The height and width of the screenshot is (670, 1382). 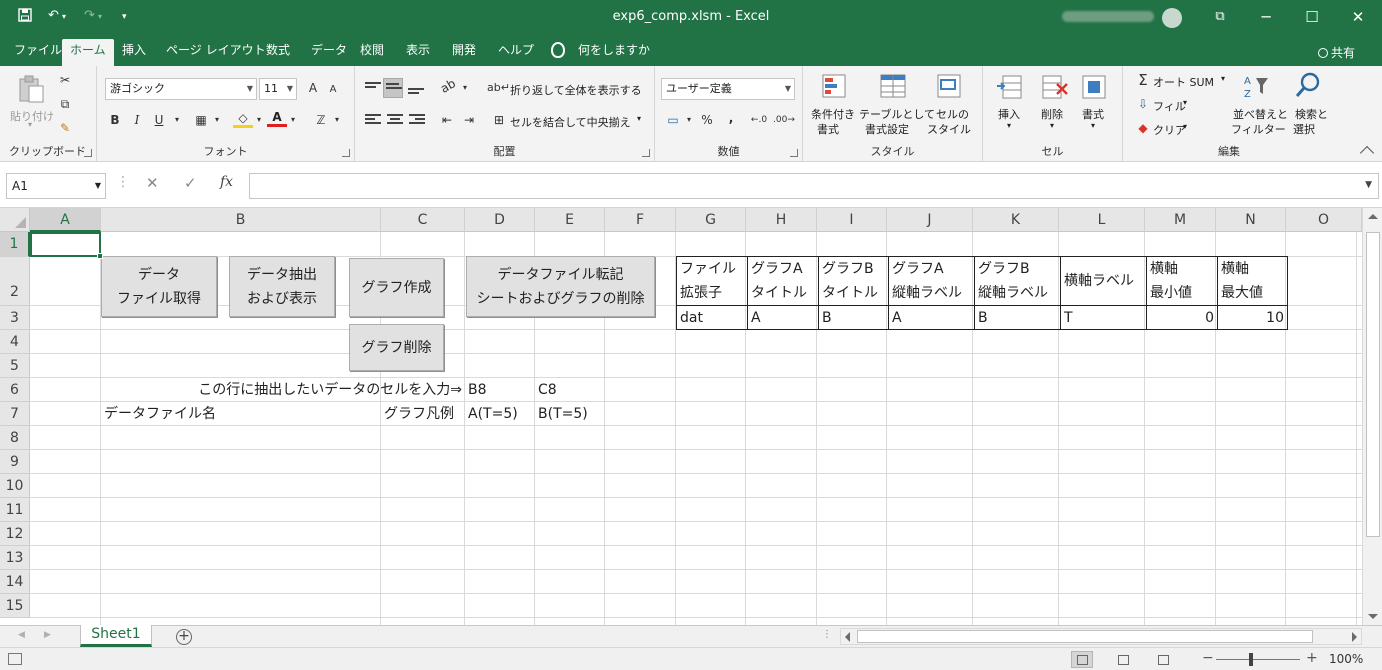 I want to click on row-header-12: 12, so click(x=15, y=534).